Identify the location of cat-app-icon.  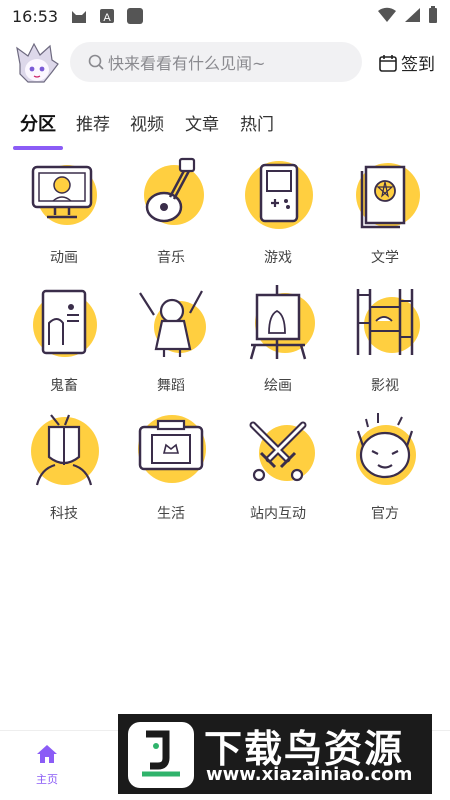
(79, 17).